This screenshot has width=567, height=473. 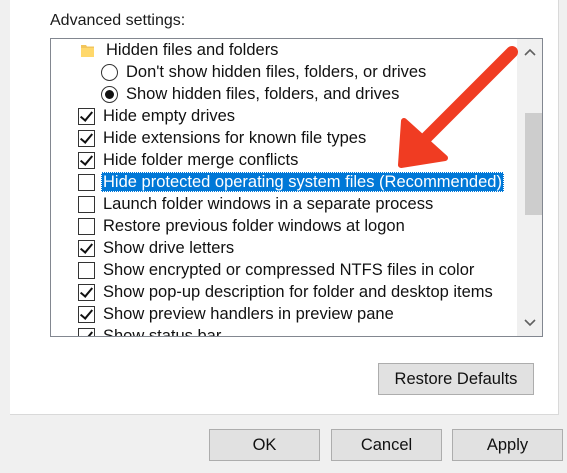 I want to click on ok-button: OK, so click(x=264, y=445).